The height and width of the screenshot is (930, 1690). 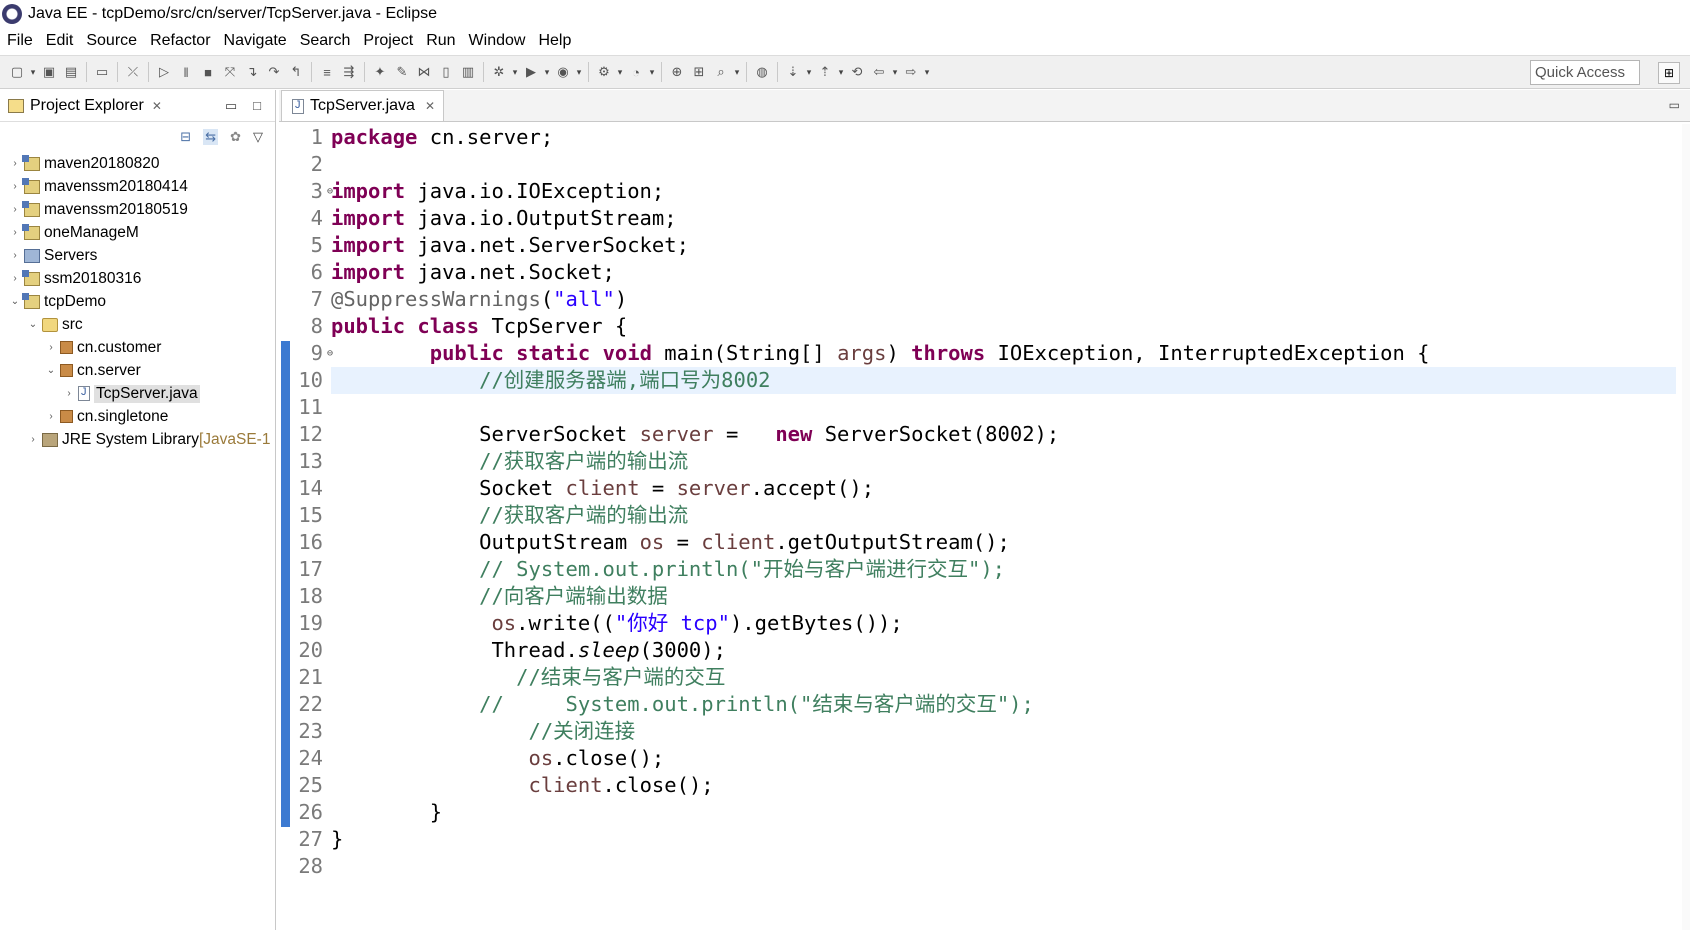 What do you see at coordinates (137, 347) in the screenshot?
I see `tree-item: › cn.customer` at bounding box center [137, 347].